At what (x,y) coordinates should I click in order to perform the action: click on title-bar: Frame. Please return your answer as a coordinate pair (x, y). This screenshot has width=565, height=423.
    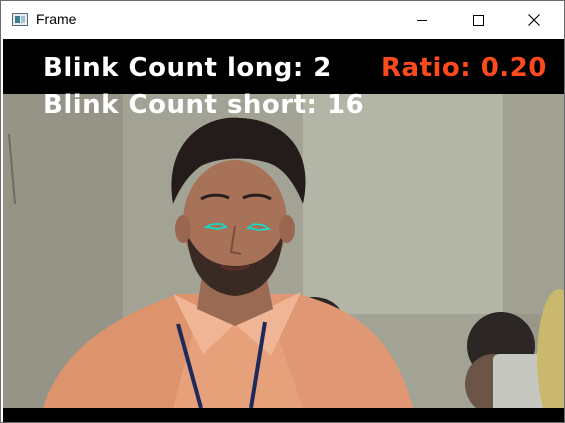
    Looking at the image, I should click on (282, 20).